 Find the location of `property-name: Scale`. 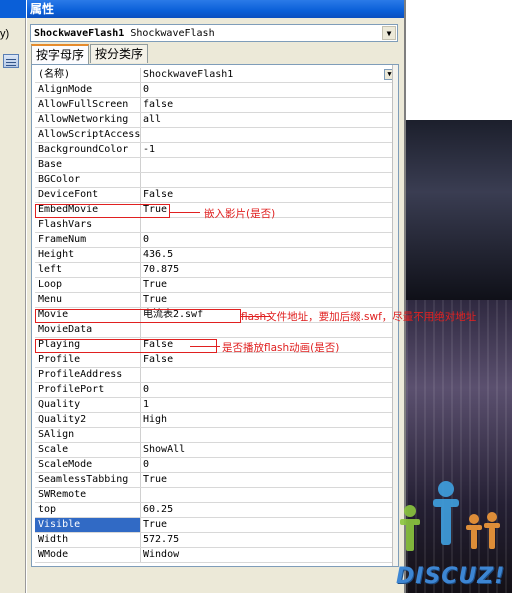

property-name: Scale is located at coordinates (88, 450).